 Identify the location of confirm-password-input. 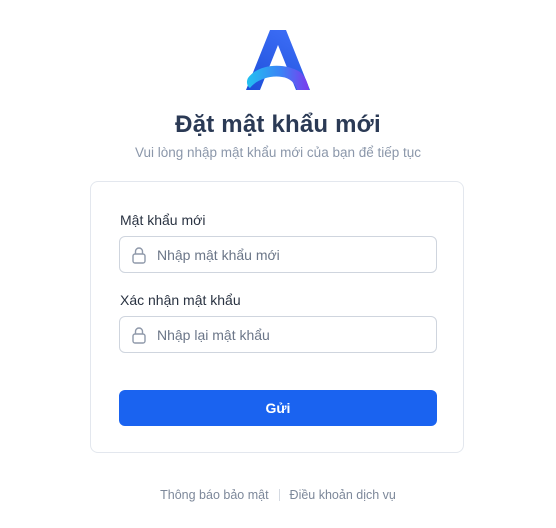
(292, 334).